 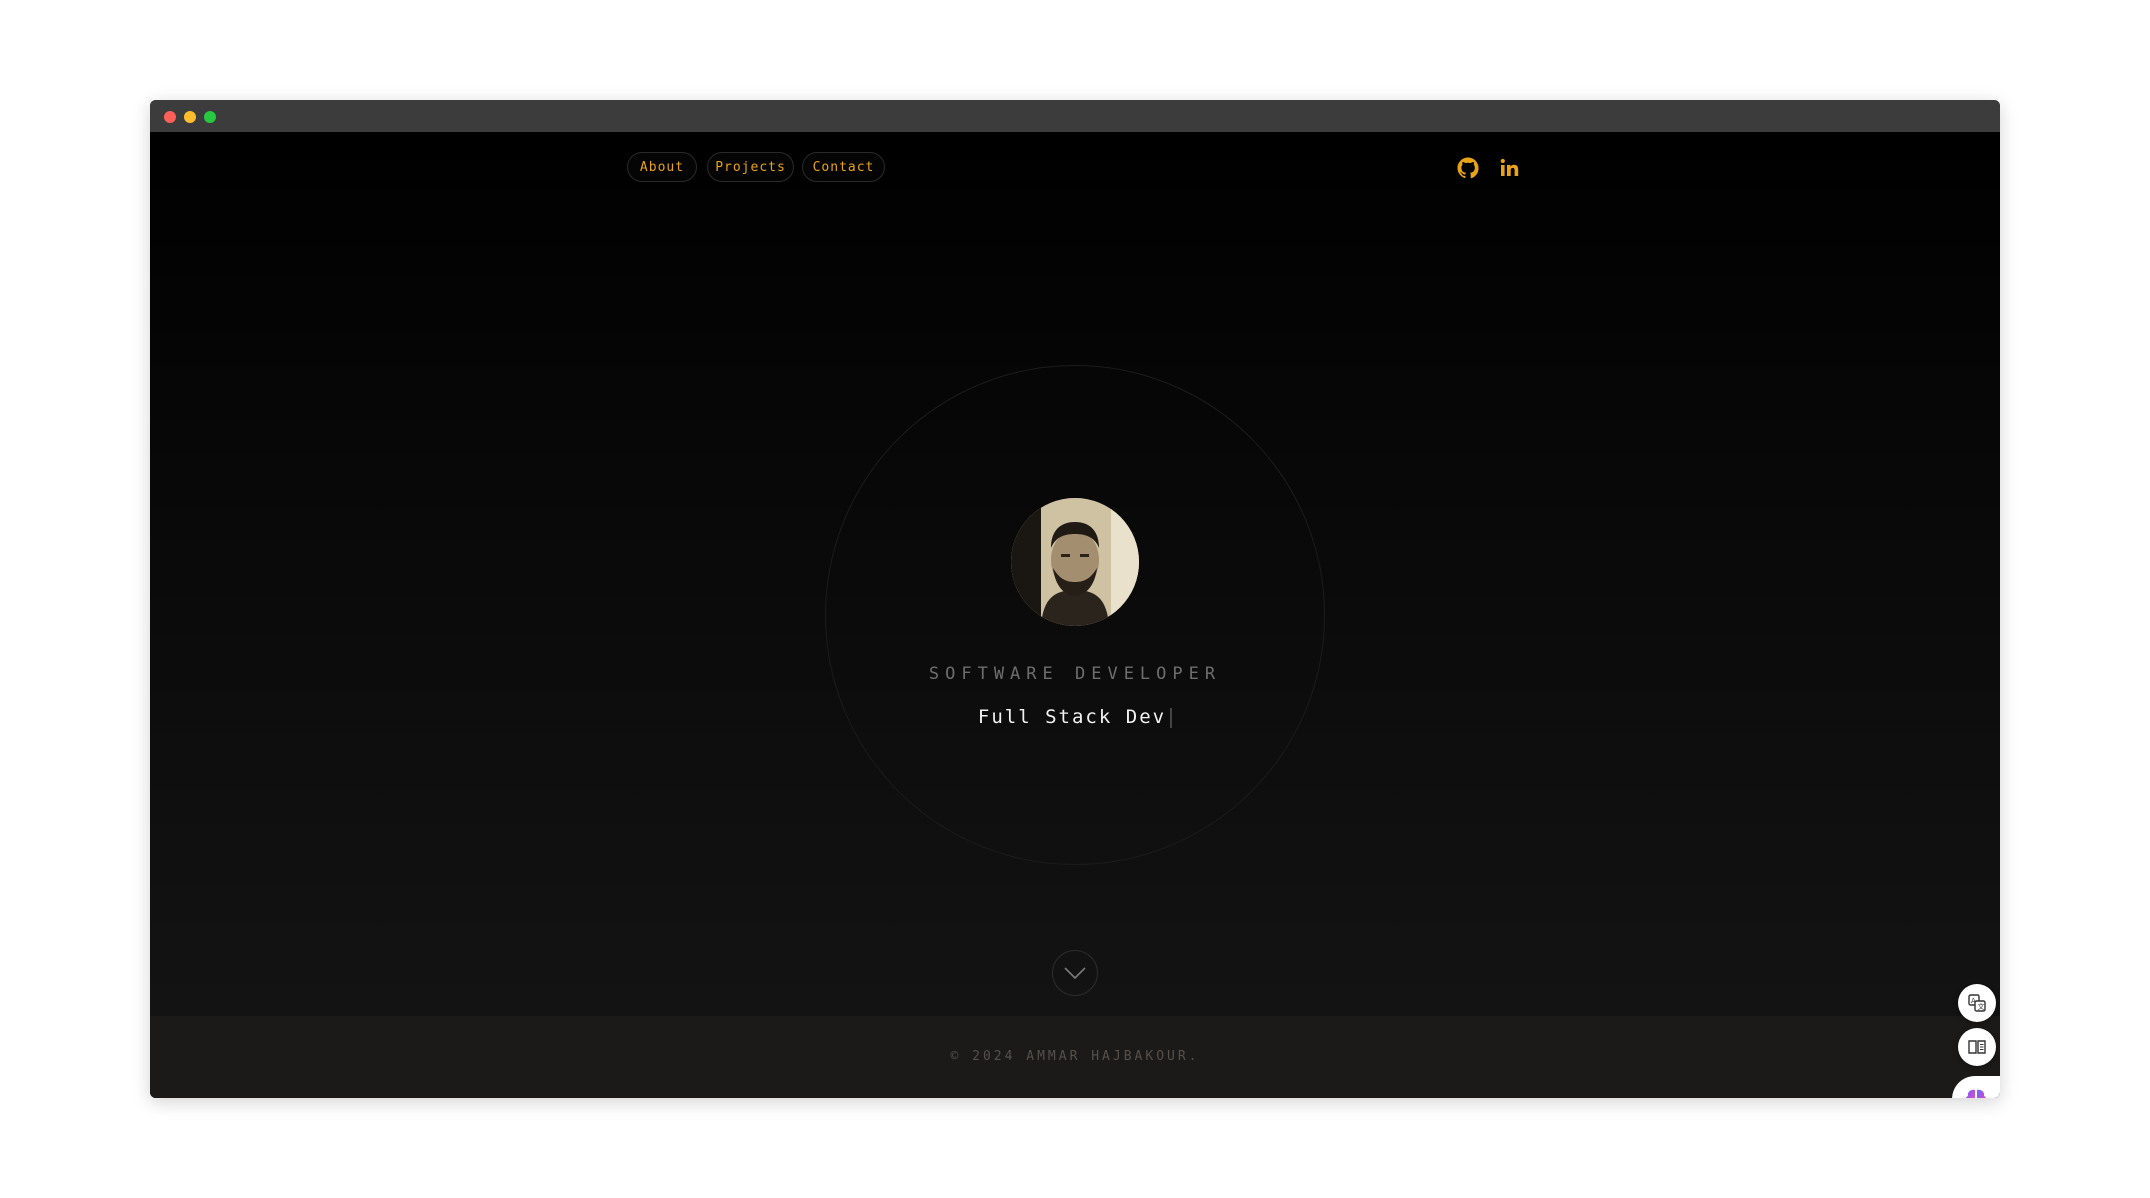 I want to click on github-icon, so click(x=1468, y=168).